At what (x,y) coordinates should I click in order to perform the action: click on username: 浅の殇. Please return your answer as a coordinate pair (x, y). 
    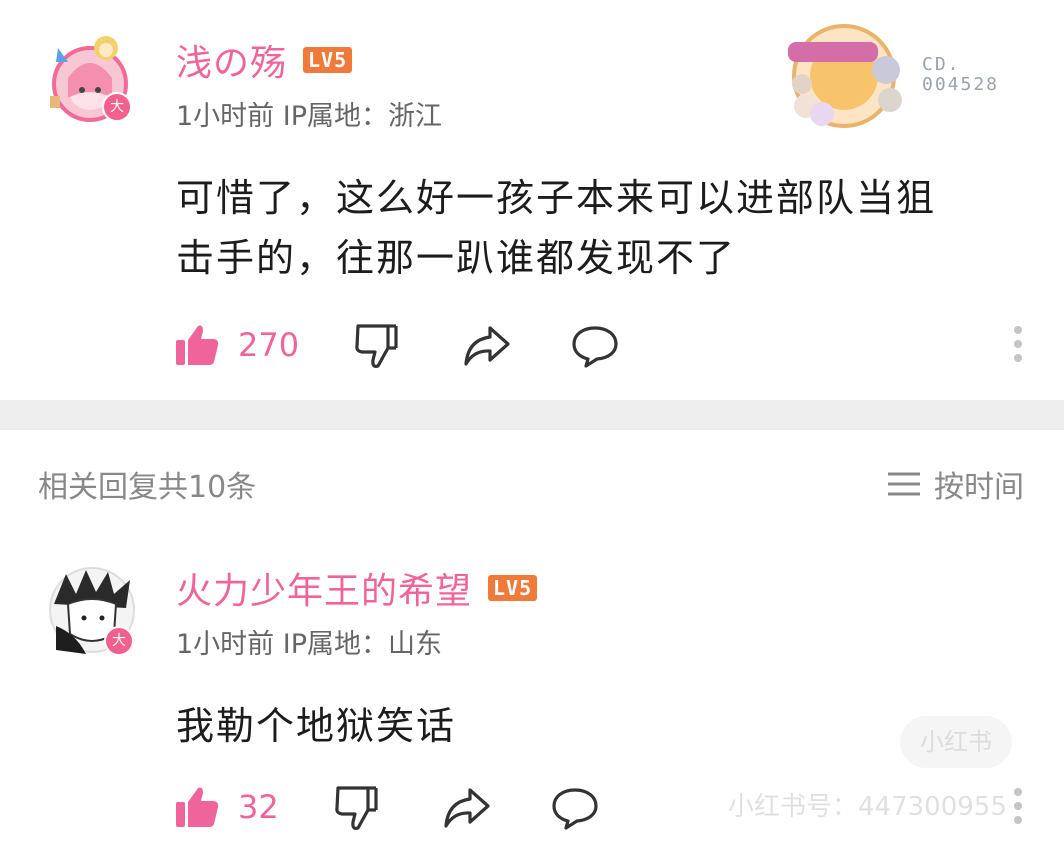
    Looking at the image, I should click on (231, 60).